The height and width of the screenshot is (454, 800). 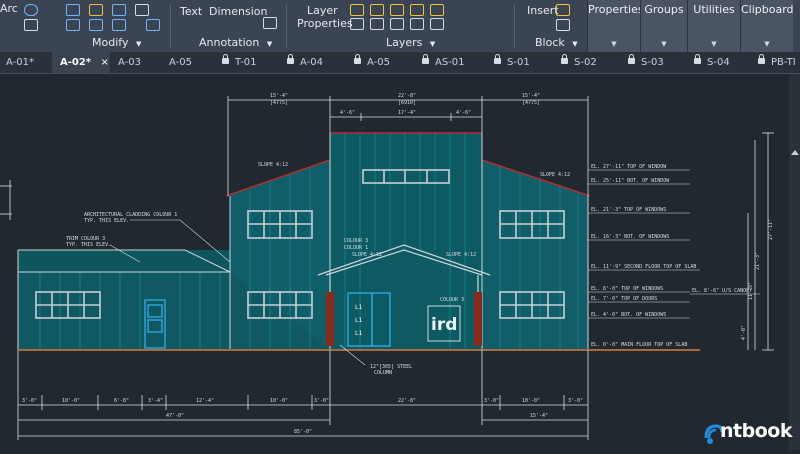 What do you see at coordinates (119, 10) in the screenshot?
I see `array-tool-icon` at bounding box center [119, 10].